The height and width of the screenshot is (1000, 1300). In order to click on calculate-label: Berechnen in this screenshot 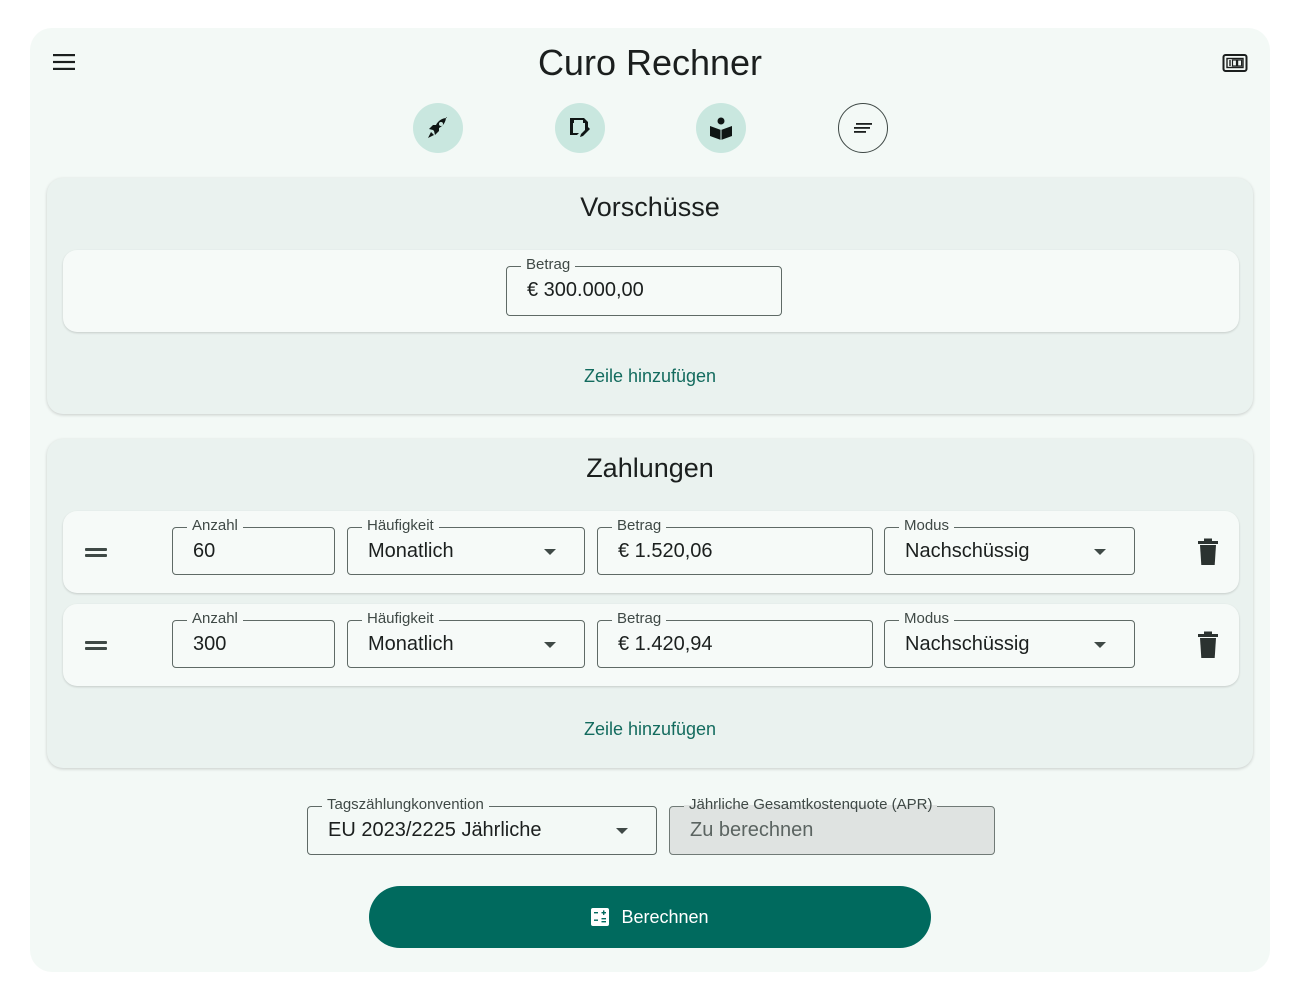, I will do `click(665, 916)`.